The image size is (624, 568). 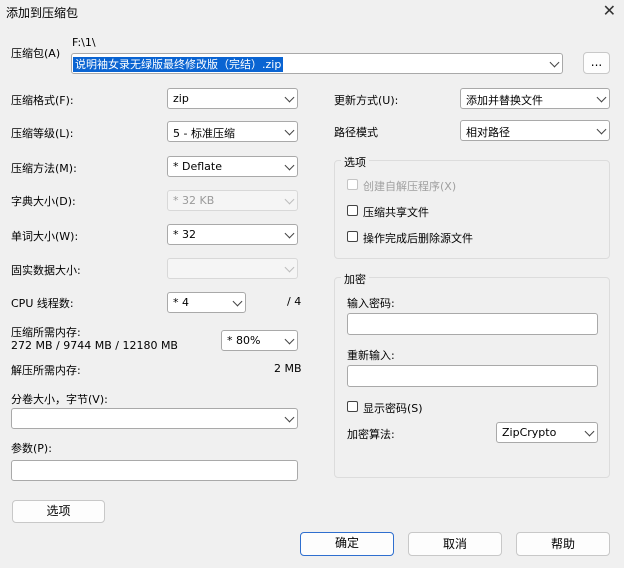 I want to click on level-select: 5 - 标准压缩, so click(x=232, y=131).